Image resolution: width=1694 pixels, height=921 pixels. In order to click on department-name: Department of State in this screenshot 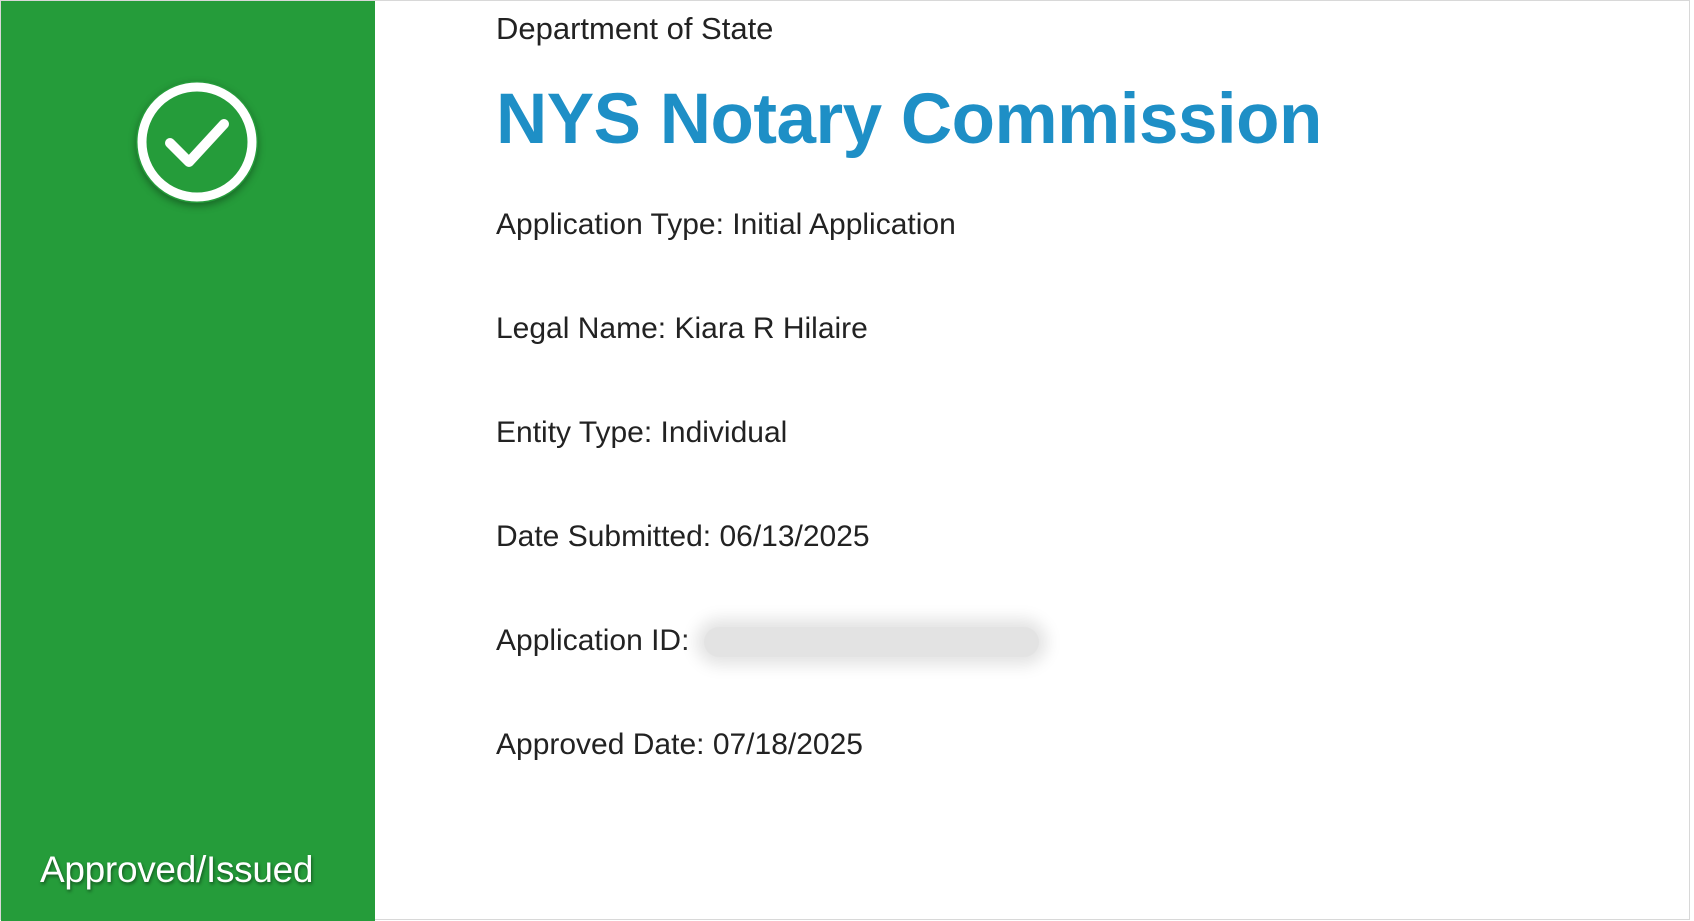, I will do `click(635, 28)`.